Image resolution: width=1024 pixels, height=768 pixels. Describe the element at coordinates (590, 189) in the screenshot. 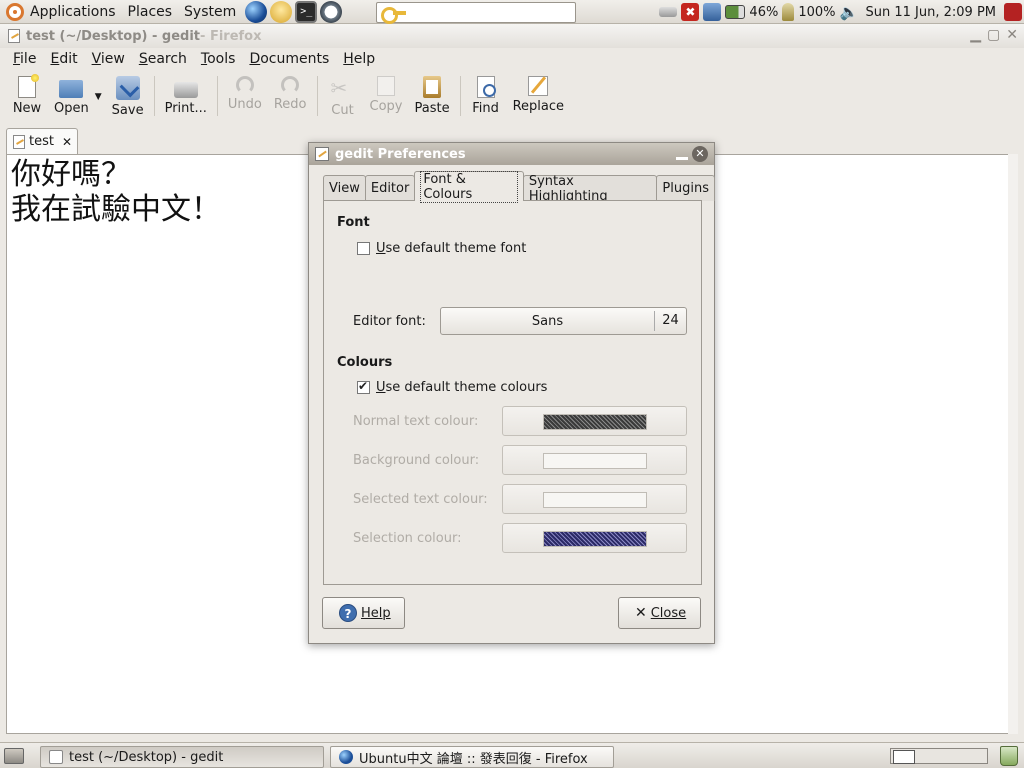

I see `tab-syntax-highlighting: Syntax Highlighting` at that location.